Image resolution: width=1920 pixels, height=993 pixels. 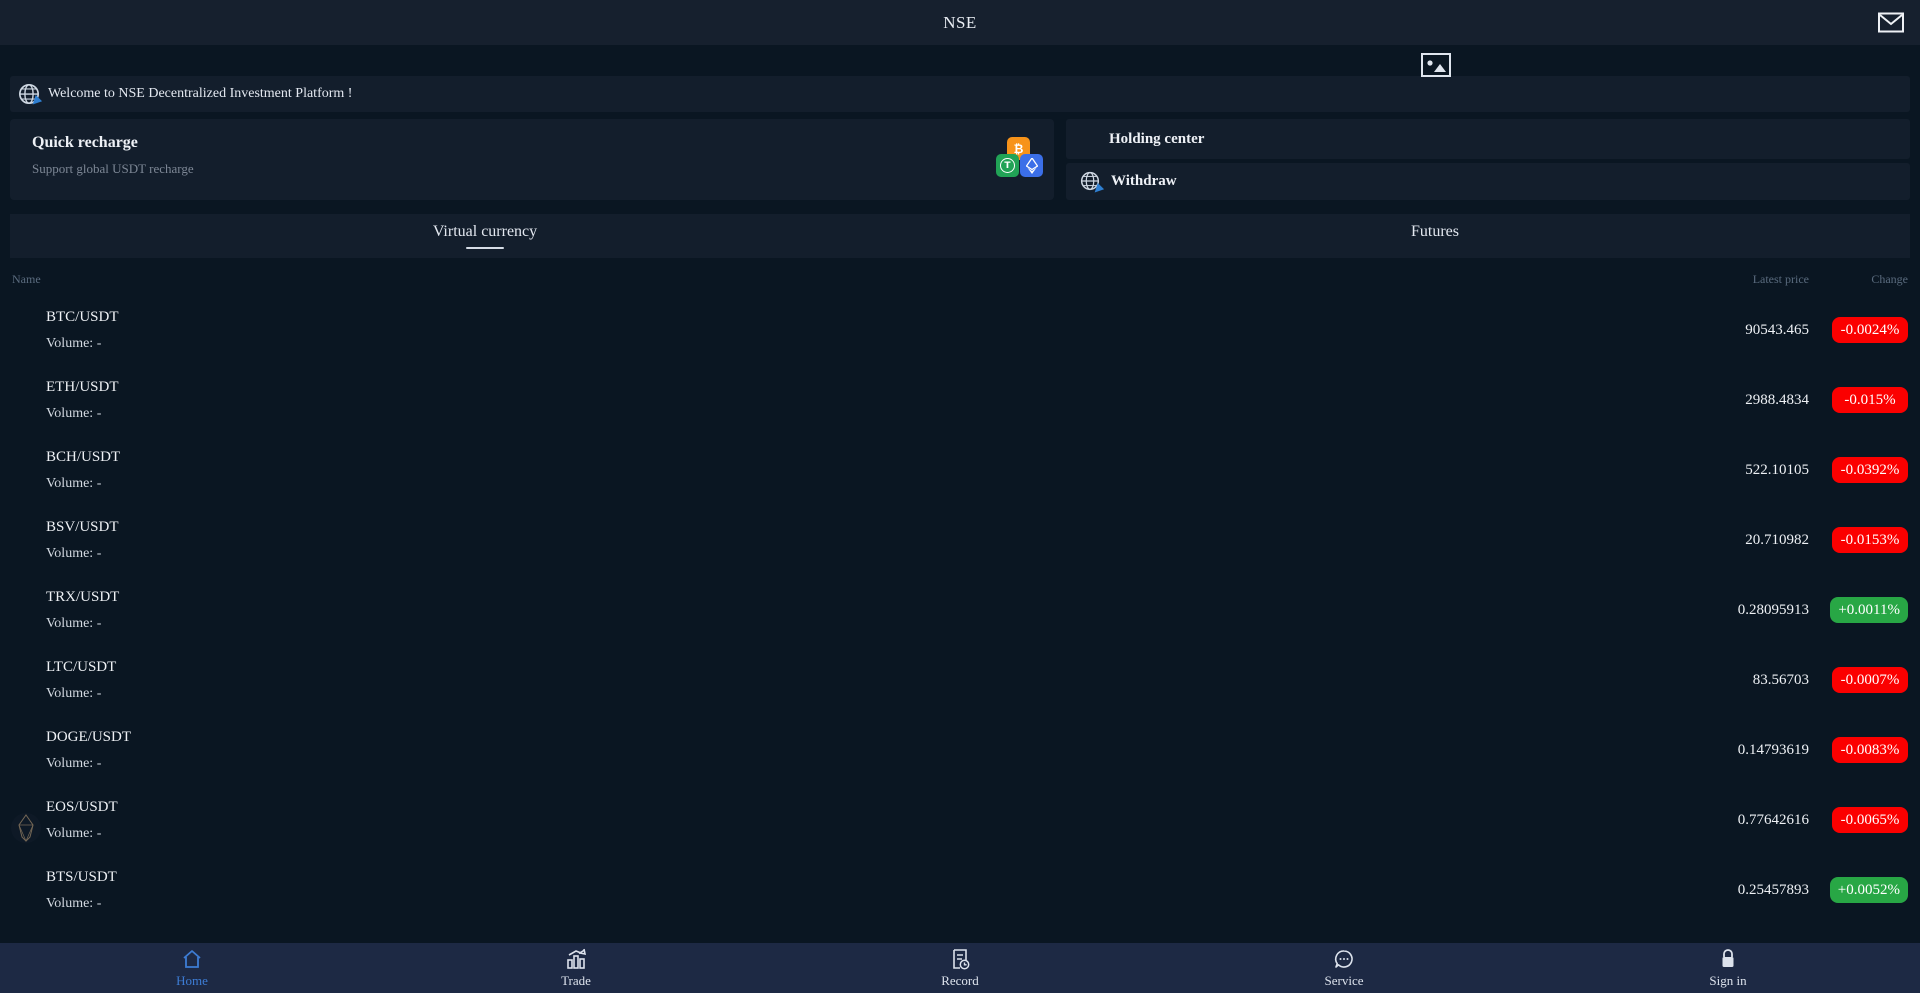 What do you see at coordinates (960, 890) in the screenshot?
I see `market-row-bts: BTS/USDT Volume: - 0.25457893 +0.0052%` at bounding box center [960, 890].